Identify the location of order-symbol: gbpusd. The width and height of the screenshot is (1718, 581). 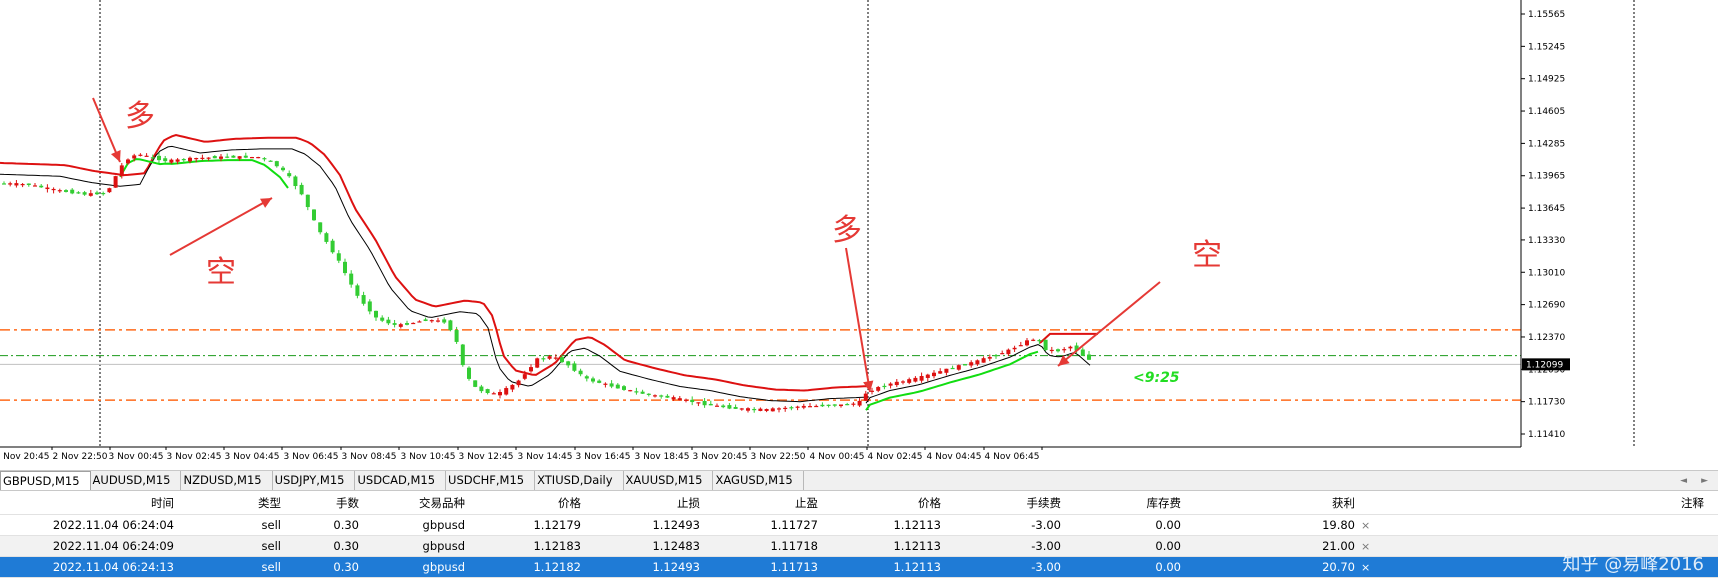
(443, 567).